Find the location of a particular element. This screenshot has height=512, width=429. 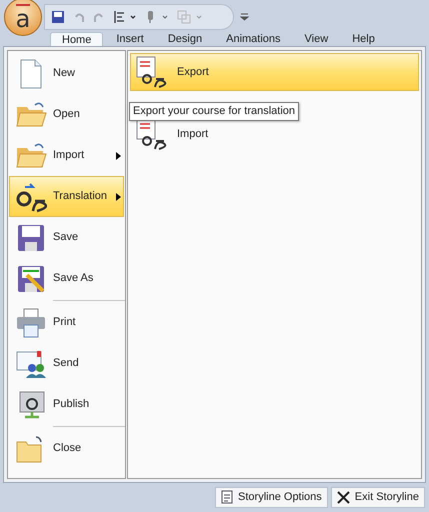

submenu-item-label: Import is located at coordinates (192, 134).